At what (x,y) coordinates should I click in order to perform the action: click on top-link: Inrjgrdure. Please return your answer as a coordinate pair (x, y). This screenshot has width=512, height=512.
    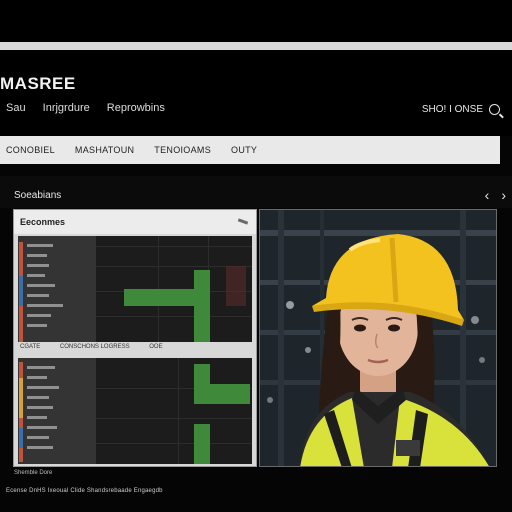
    Looking at the image, I should click on (66, 108).